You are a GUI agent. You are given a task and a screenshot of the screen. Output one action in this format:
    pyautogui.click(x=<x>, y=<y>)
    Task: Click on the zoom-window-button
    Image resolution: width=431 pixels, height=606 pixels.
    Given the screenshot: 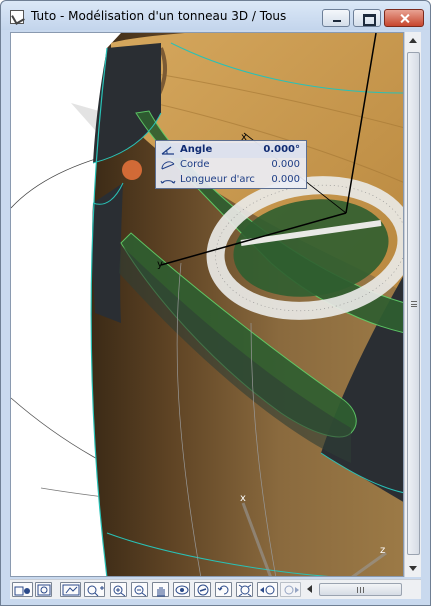 What is the action you would take?
    pyautogui.click(x=43, y=589)
    